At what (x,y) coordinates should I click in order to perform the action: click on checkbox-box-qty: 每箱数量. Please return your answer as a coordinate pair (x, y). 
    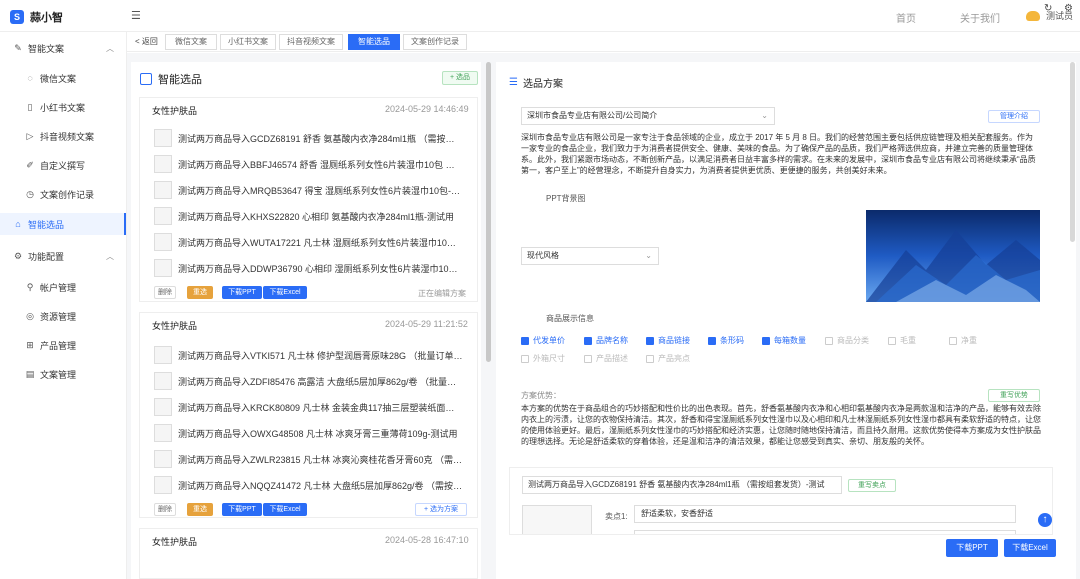
    Looking at the image, I should click on (784, 340).